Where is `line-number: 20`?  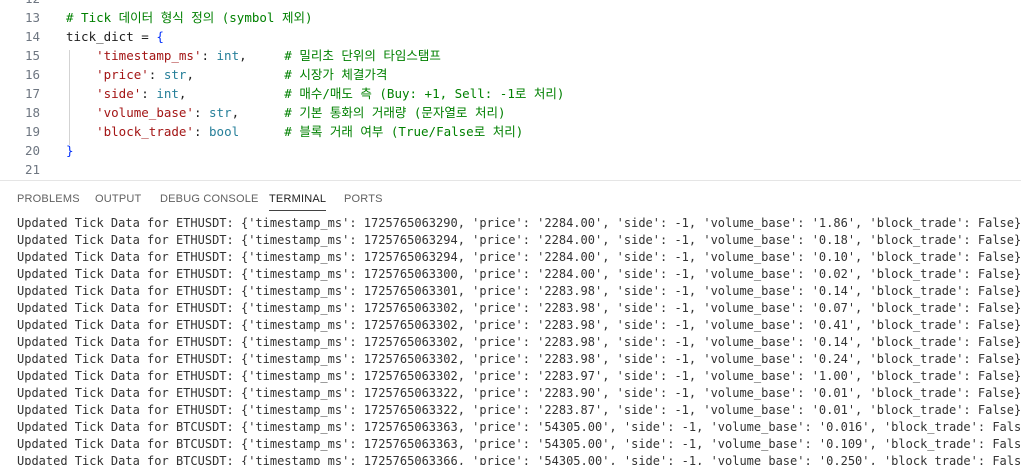 line-number: 20 is located at coordinates (32, 150).